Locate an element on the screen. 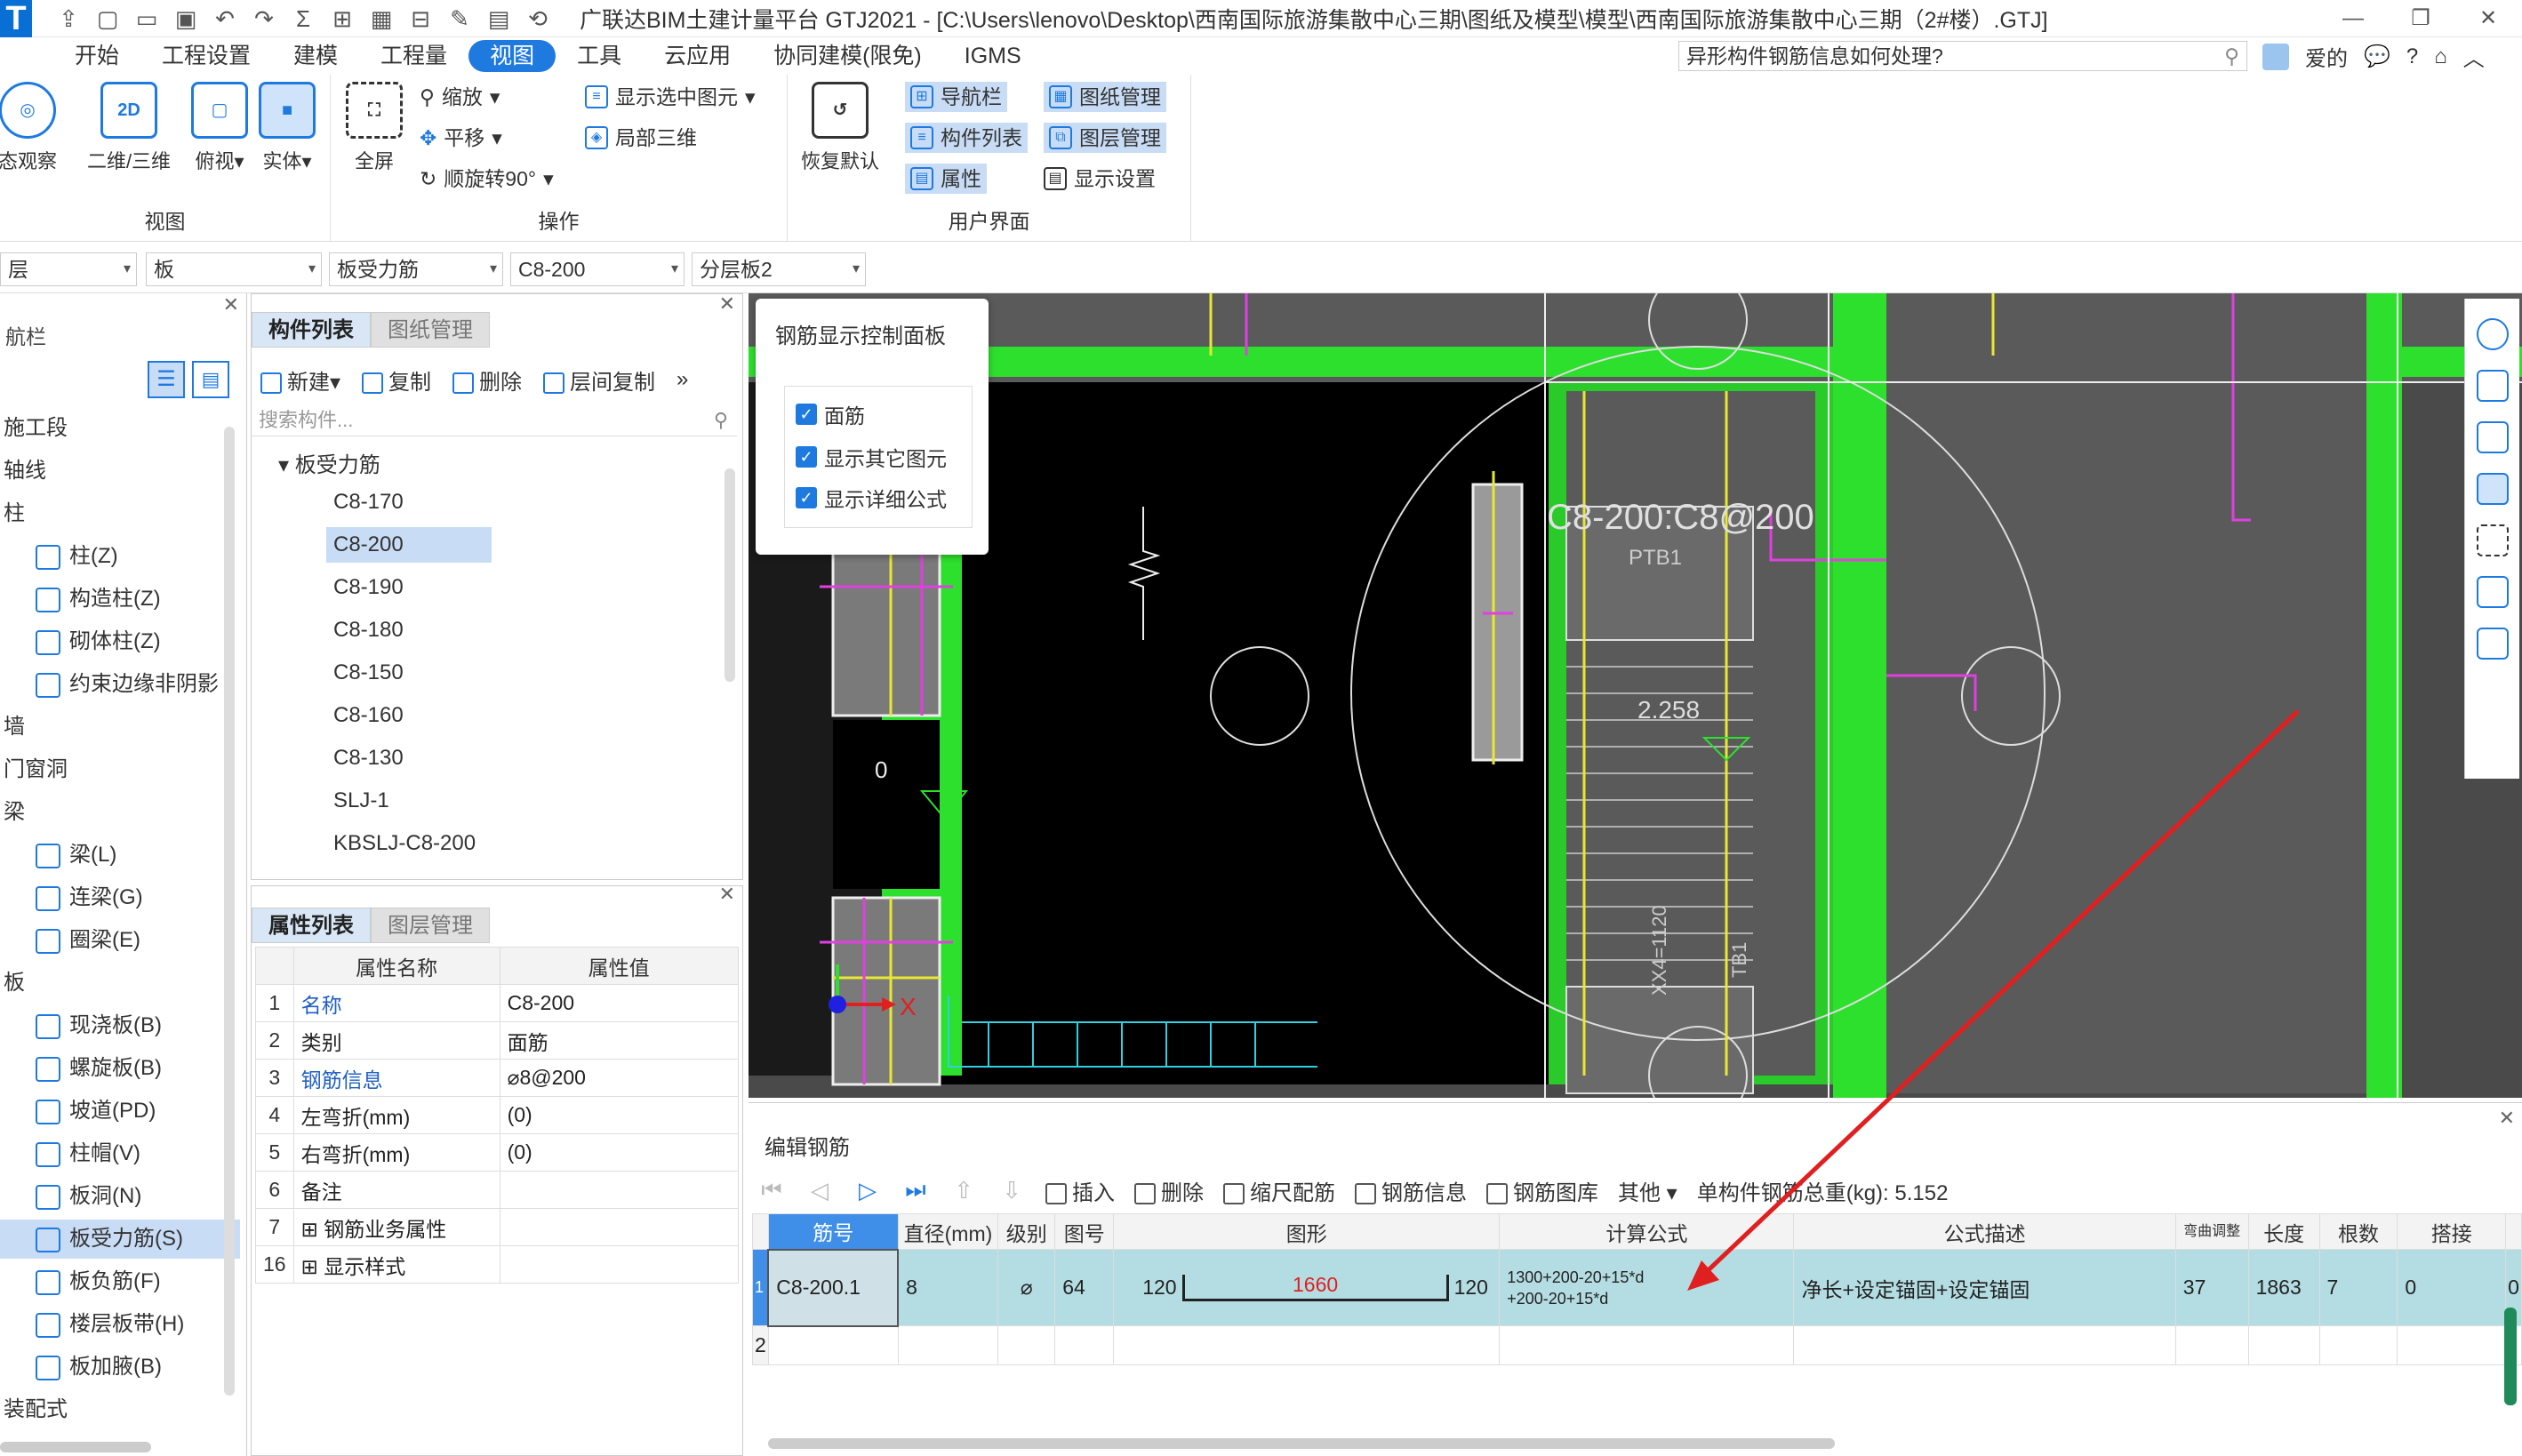 Image resolution: width=2522 pixels, height=1456 pixels. avatar is located at coordinates (2275, 56).